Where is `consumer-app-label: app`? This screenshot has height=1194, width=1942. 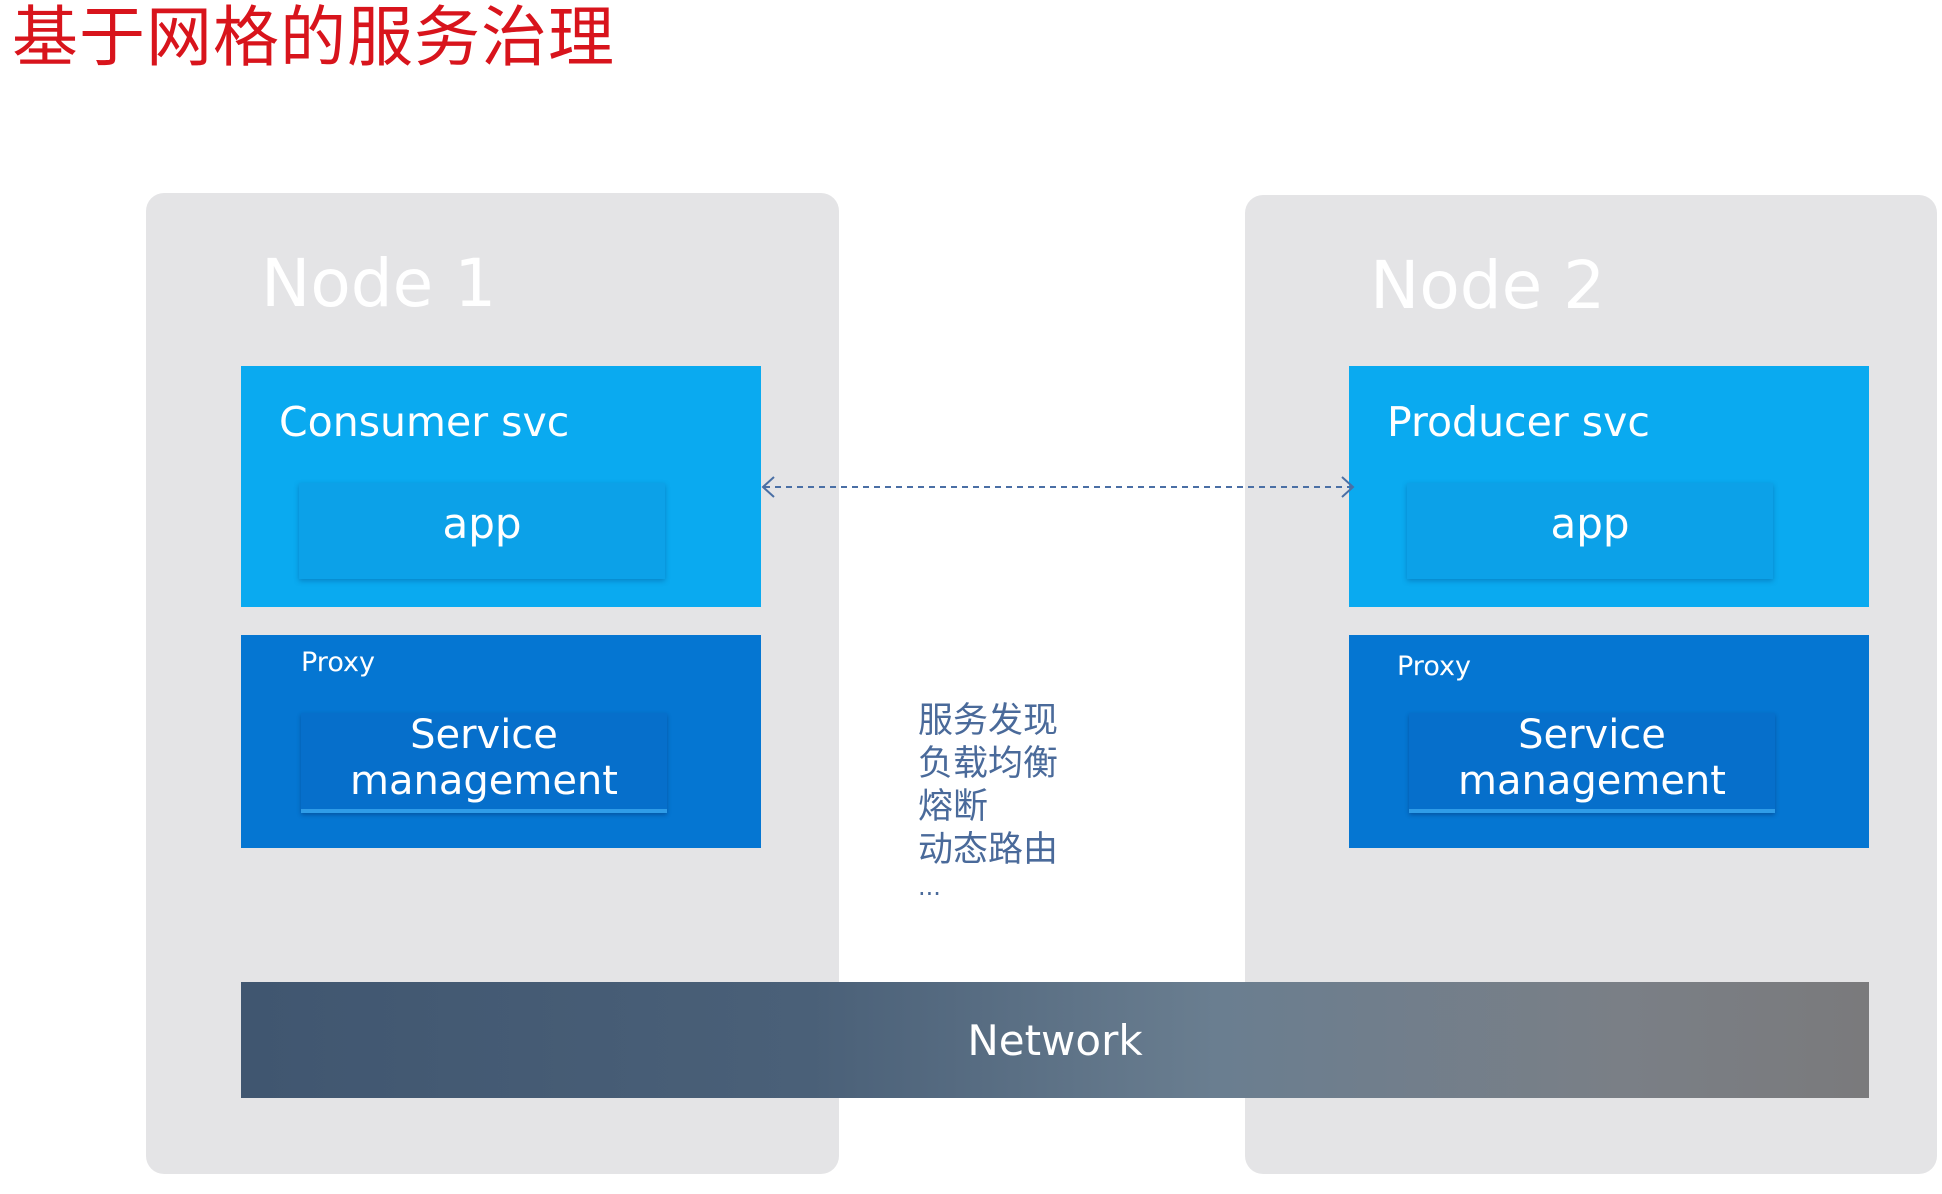
consumer-app-label: app is located at coordinates (482, 523).